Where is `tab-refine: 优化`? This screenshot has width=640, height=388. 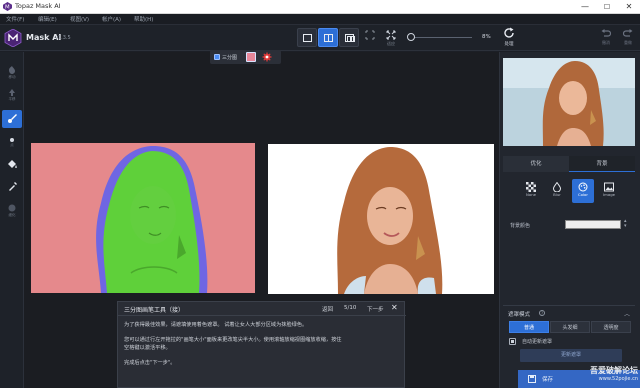
tab-refine: 优化 is located at coordinates (536, 164).